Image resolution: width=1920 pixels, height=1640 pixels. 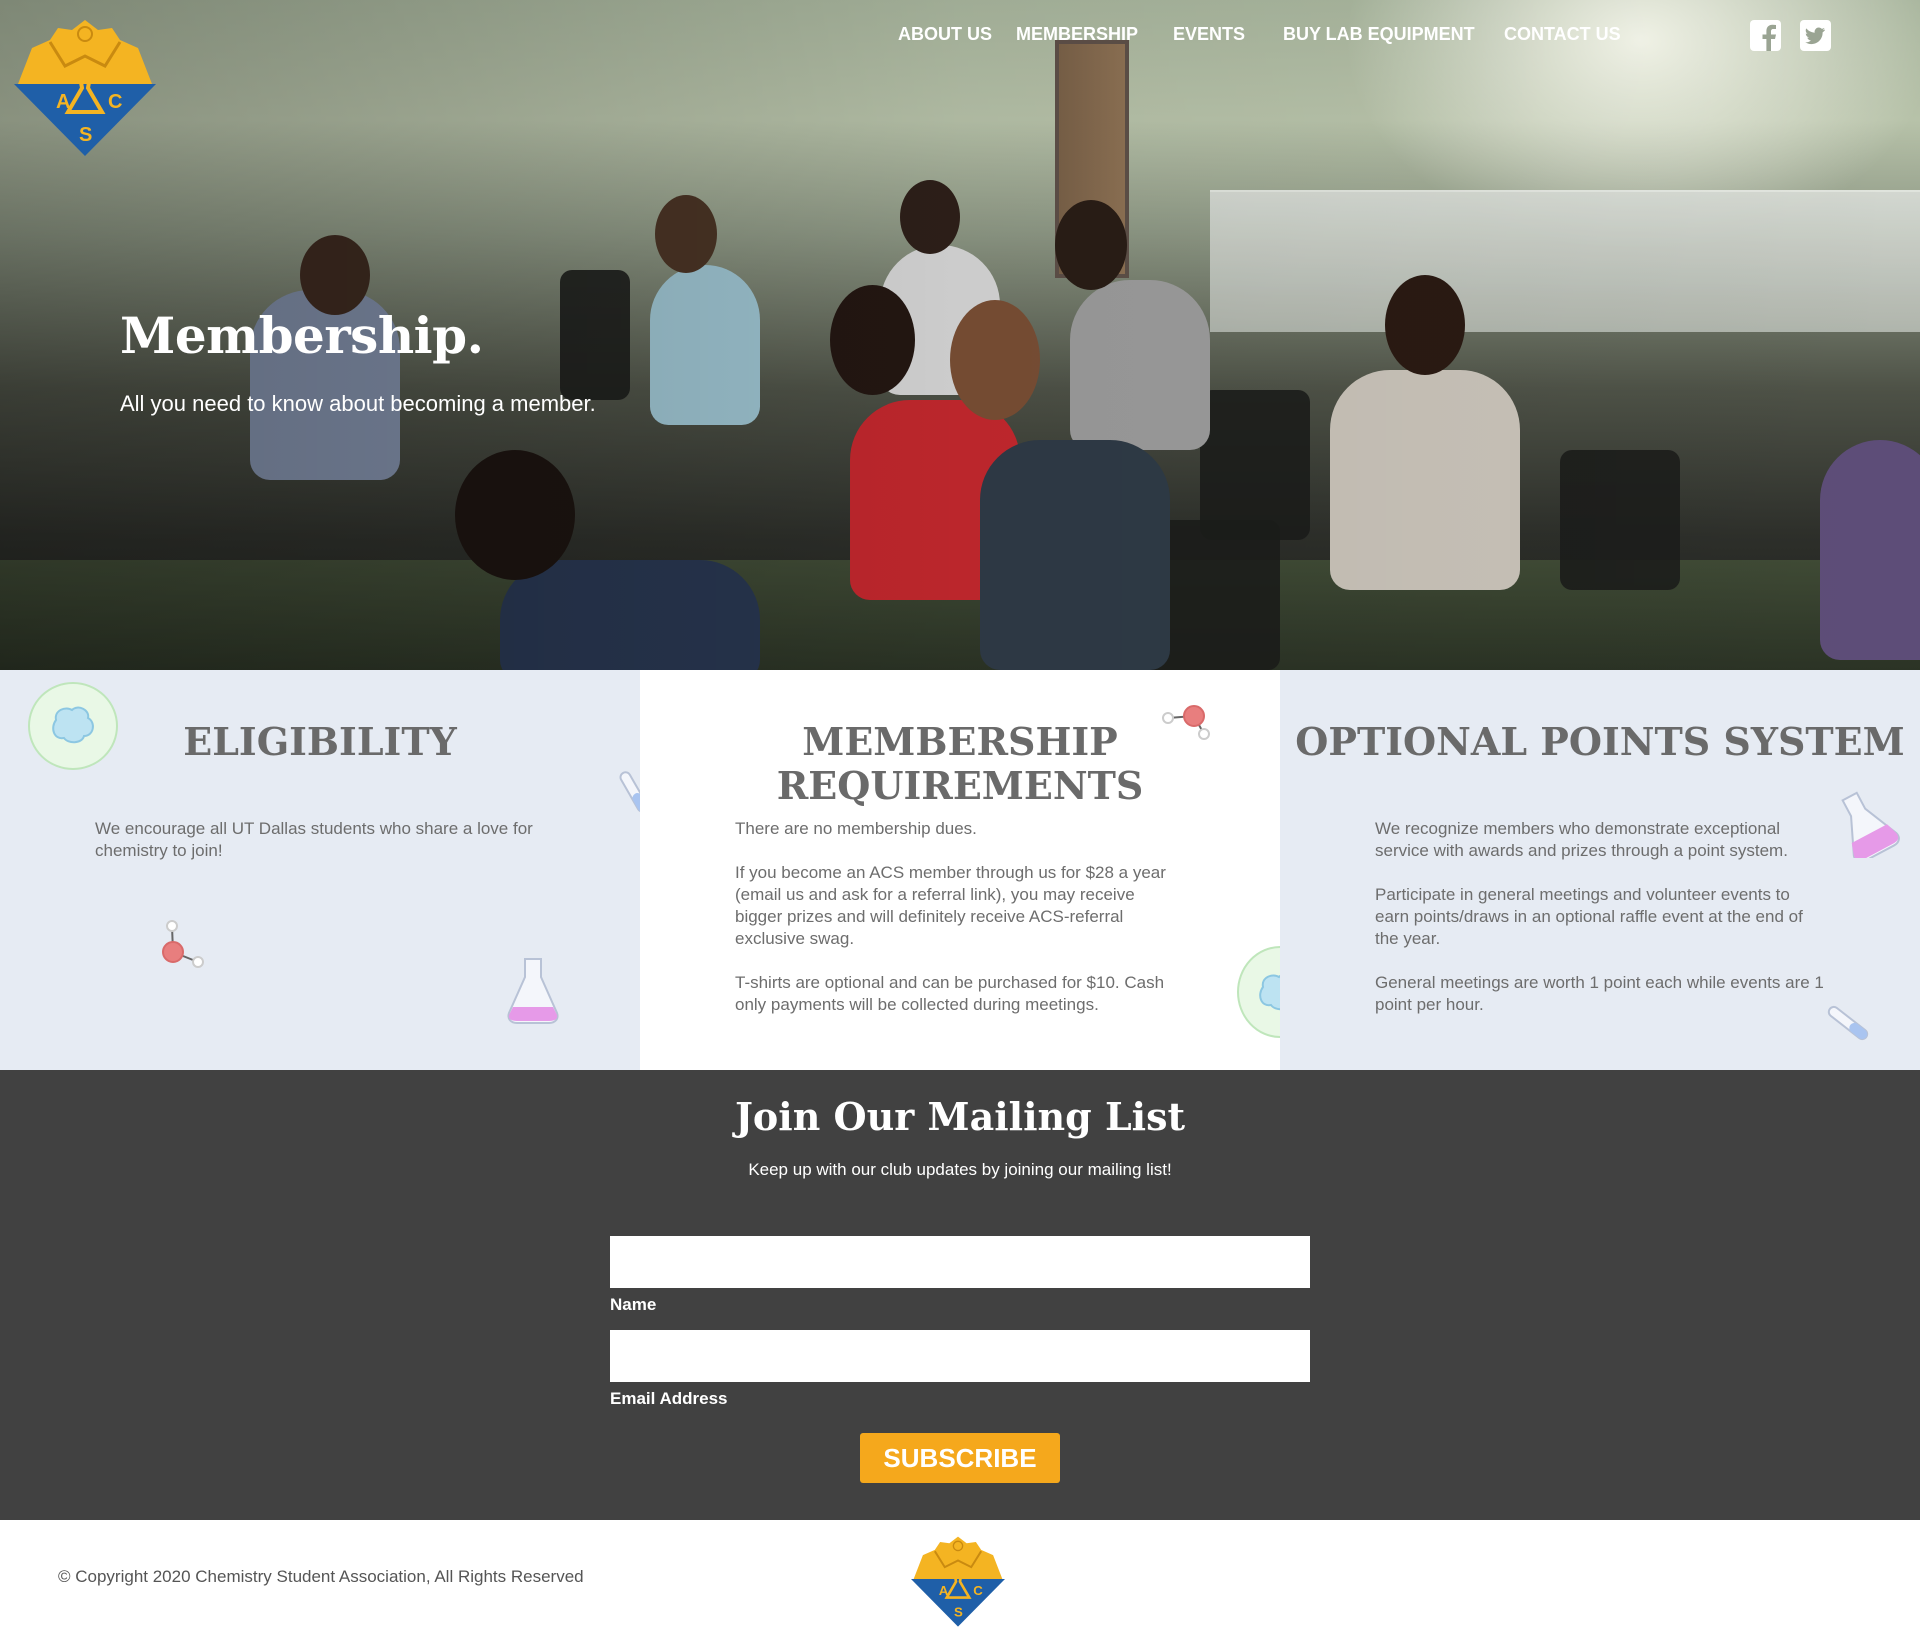 What do you see at coordinates (960, 1458) in the screenshot?
I see `subscribe-button: SUBSCRIBE` at bounding box center [960, 1458].